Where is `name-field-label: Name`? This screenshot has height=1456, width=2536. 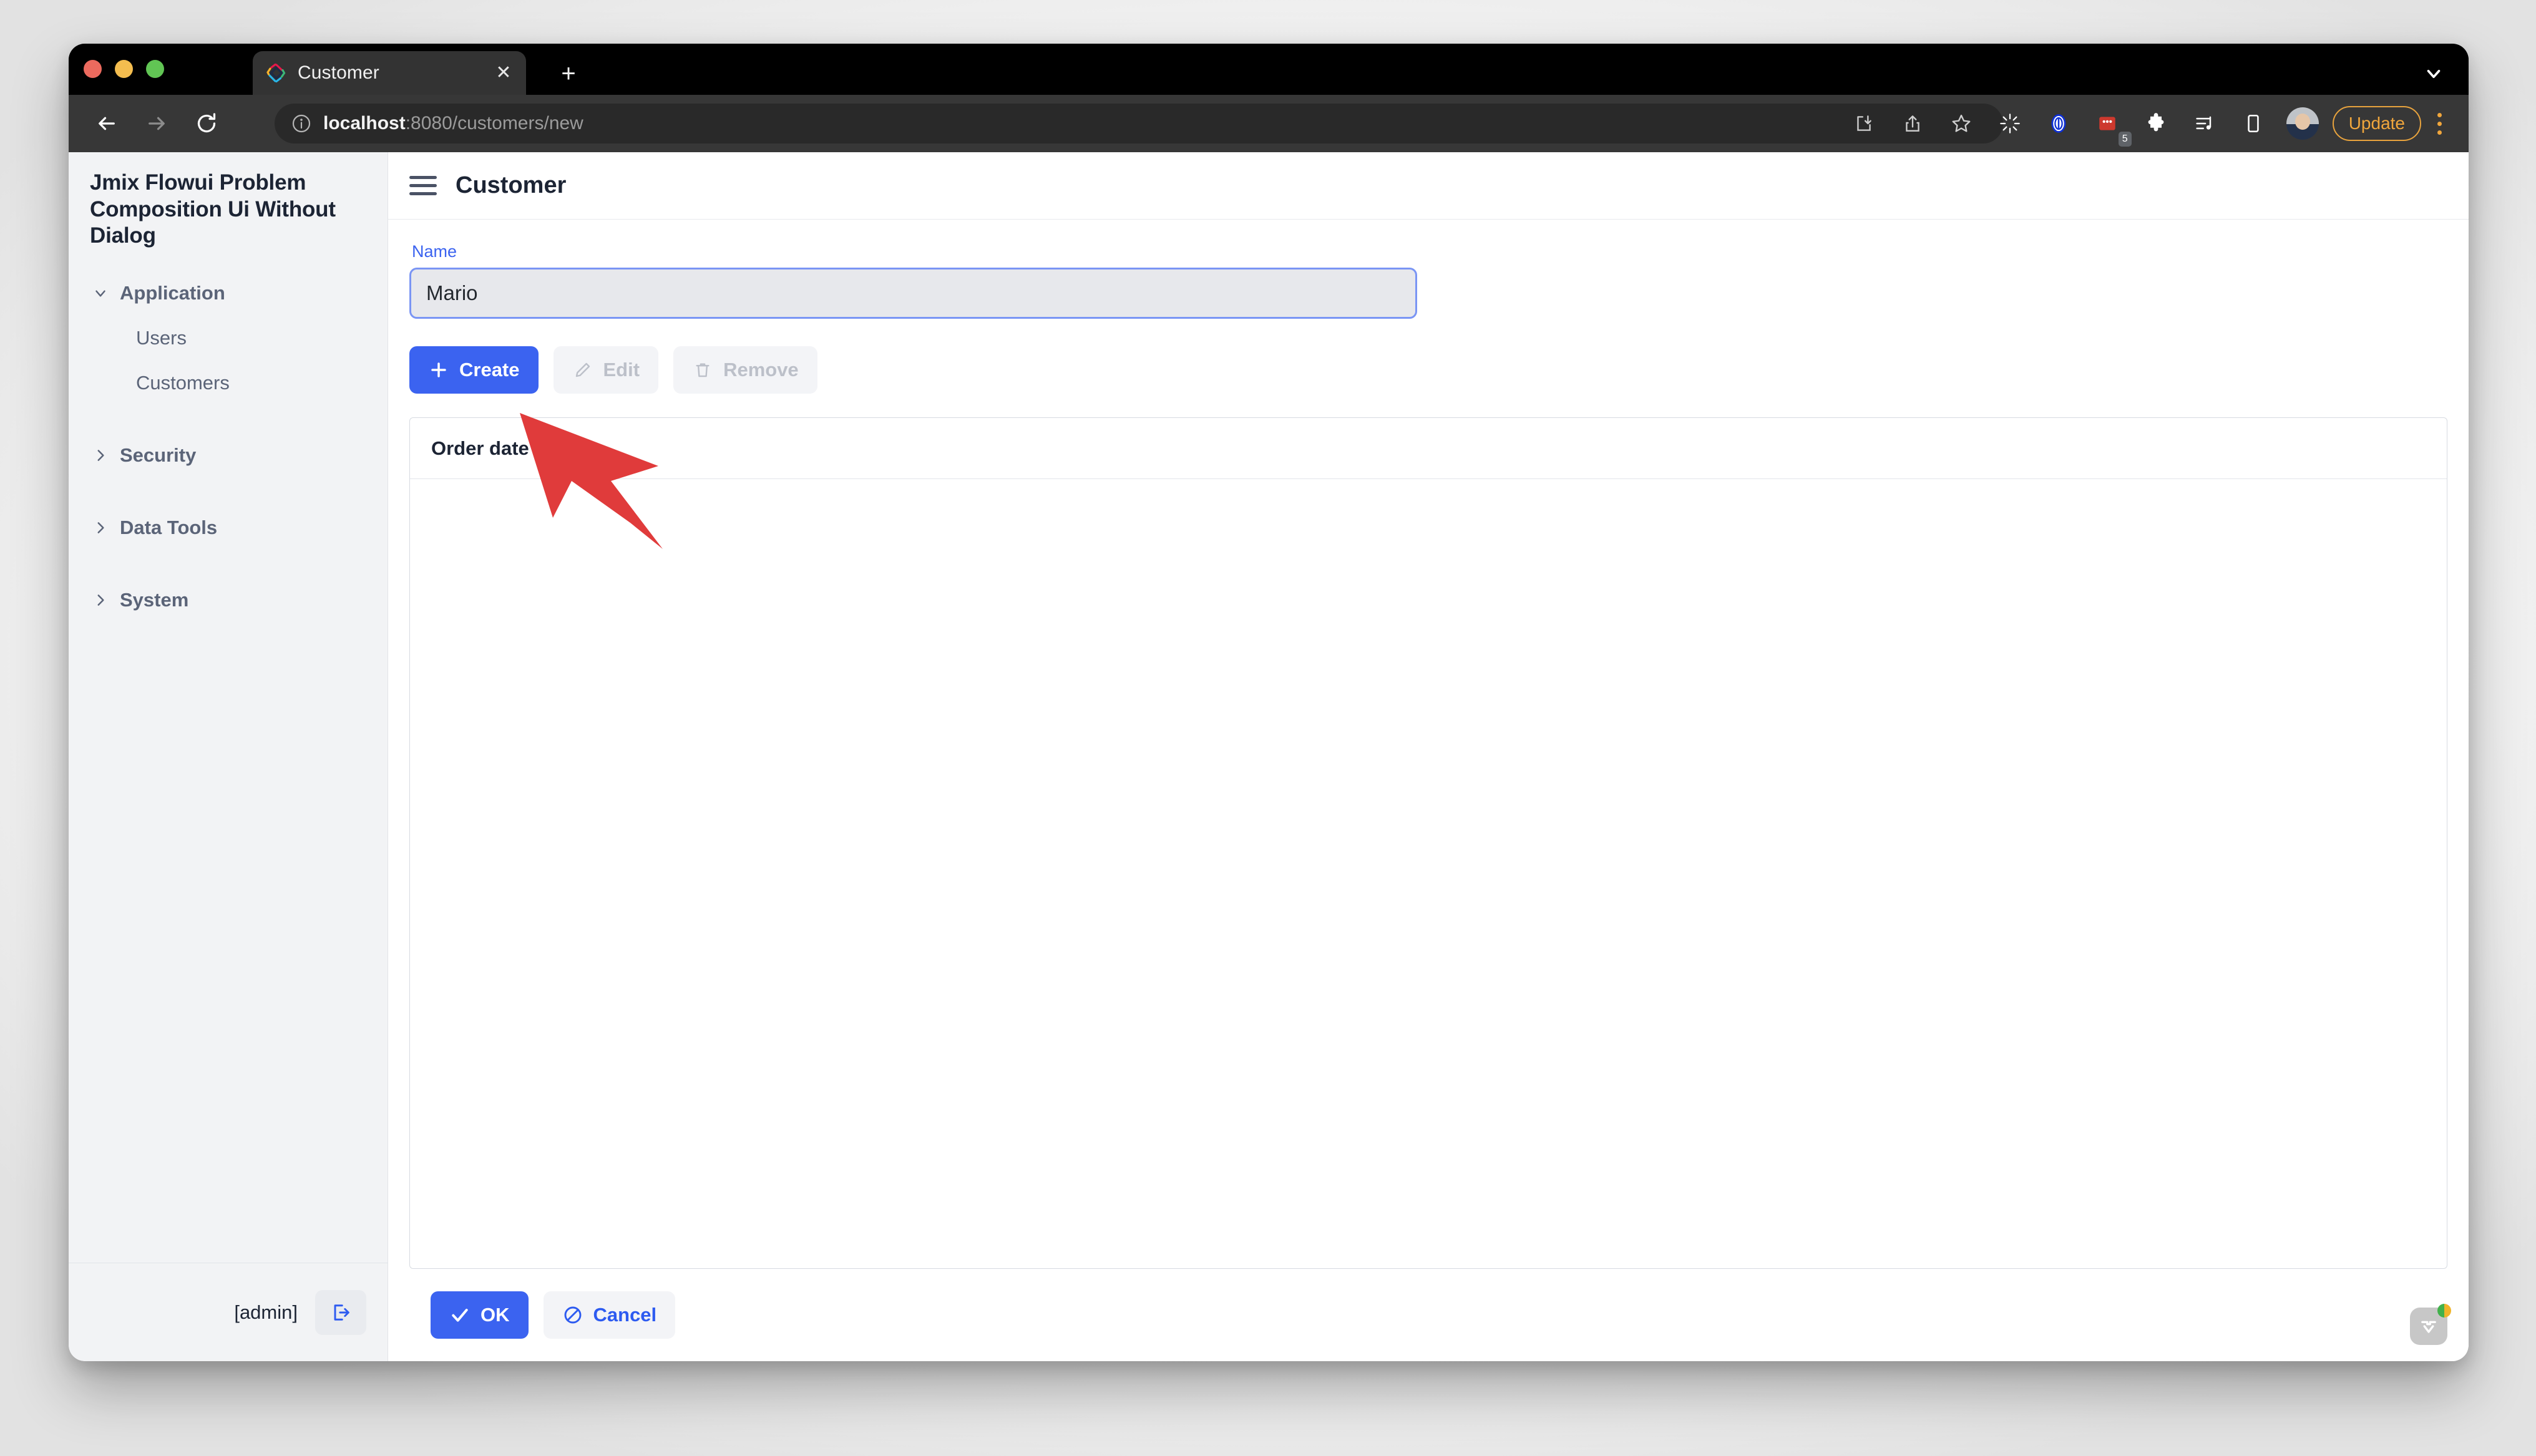
name-field-label: Name is located at coordinates (434, 251).